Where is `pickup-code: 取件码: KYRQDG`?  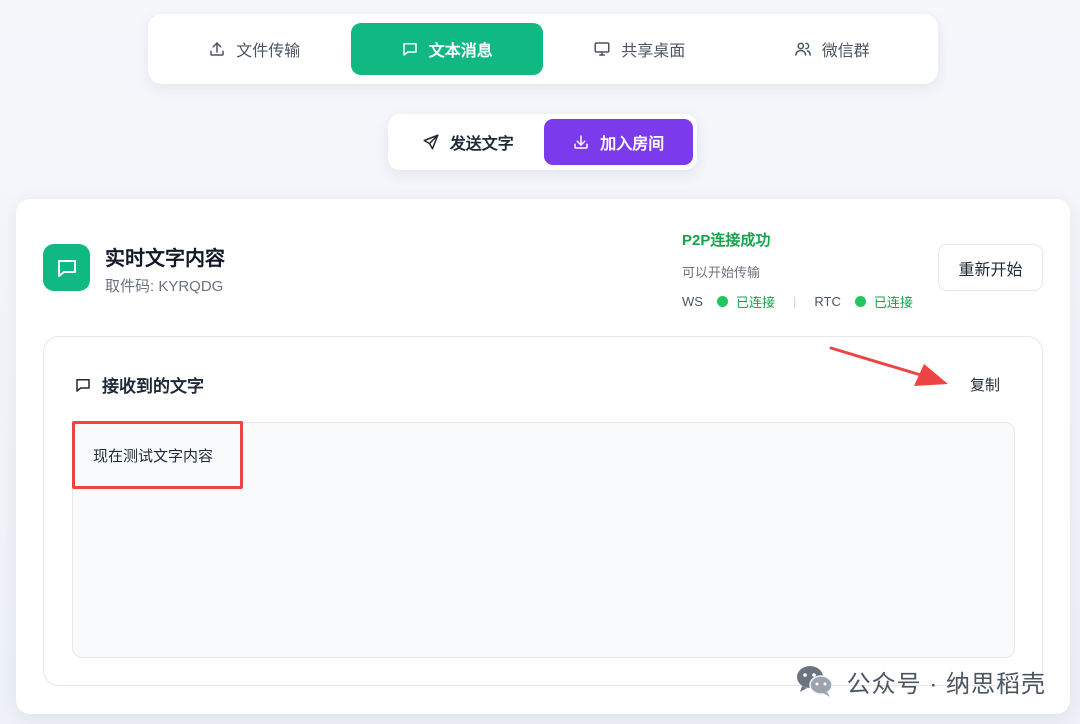
pickup-code: 取件码: KYRQDG is located at coordinates (164, 286).